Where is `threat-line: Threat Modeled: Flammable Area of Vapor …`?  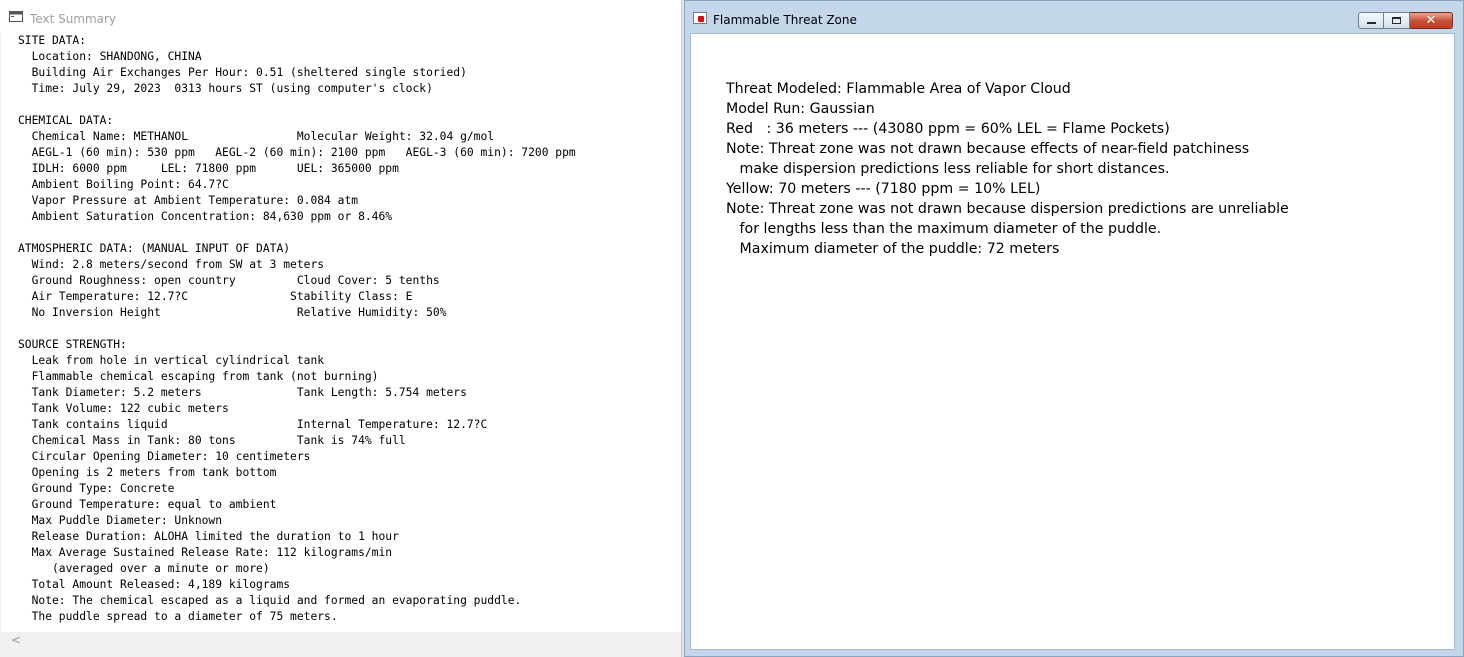
threat-line: Threat Modeled: Flammable Area of Vapor … is located at coordinates (898, 89).